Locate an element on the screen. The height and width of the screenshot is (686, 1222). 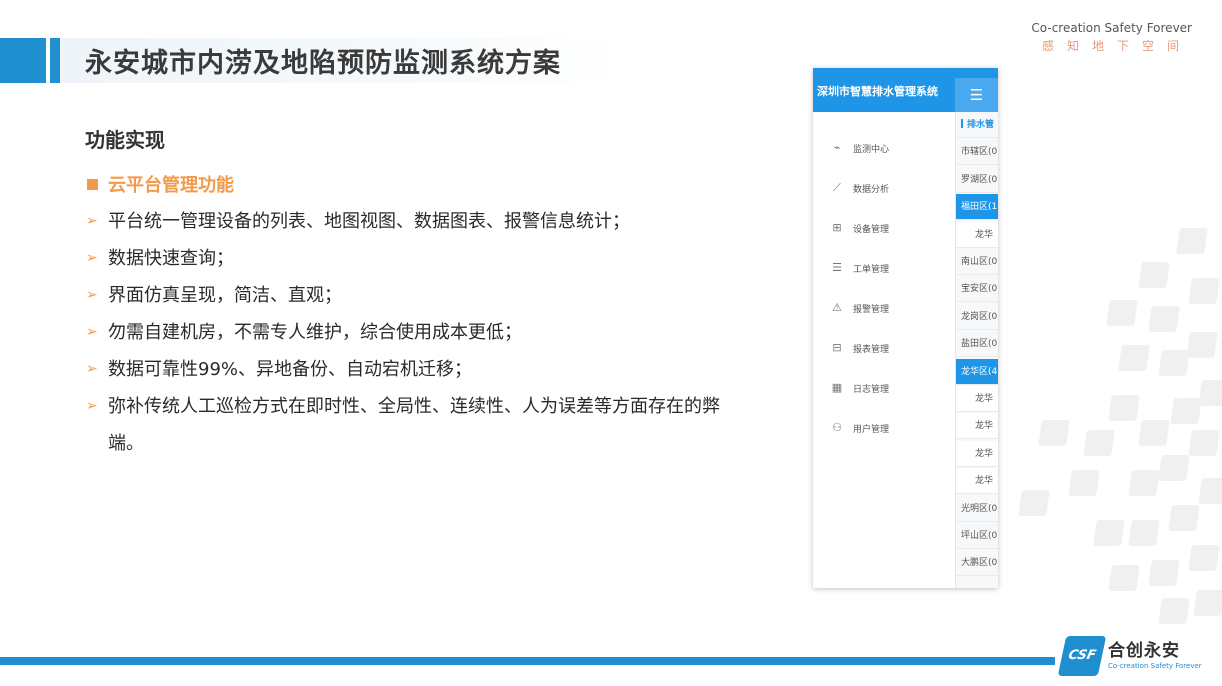
sub-heading: 云平台管理功能 is located at coordinates (160, 184).